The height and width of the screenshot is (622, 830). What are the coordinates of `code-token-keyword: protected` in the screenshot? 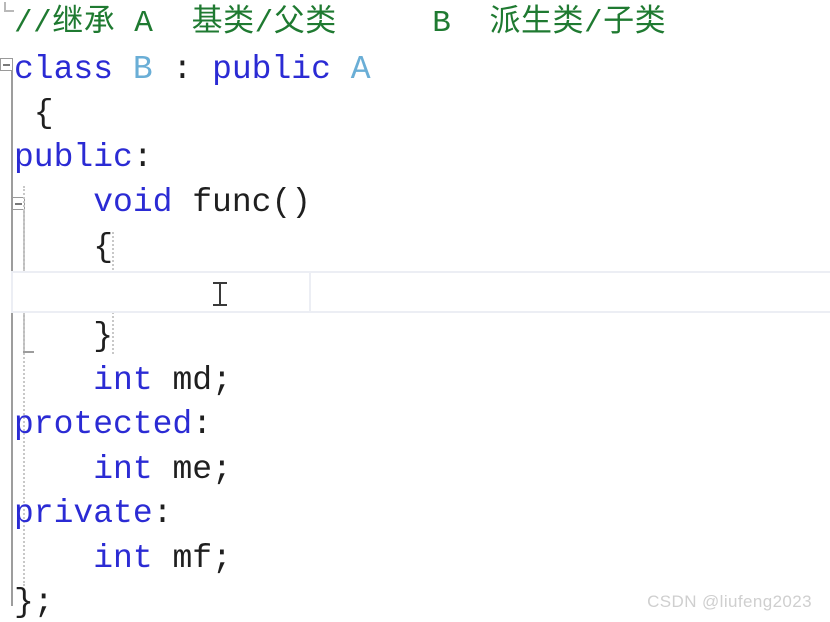 It's located at (103, 424).